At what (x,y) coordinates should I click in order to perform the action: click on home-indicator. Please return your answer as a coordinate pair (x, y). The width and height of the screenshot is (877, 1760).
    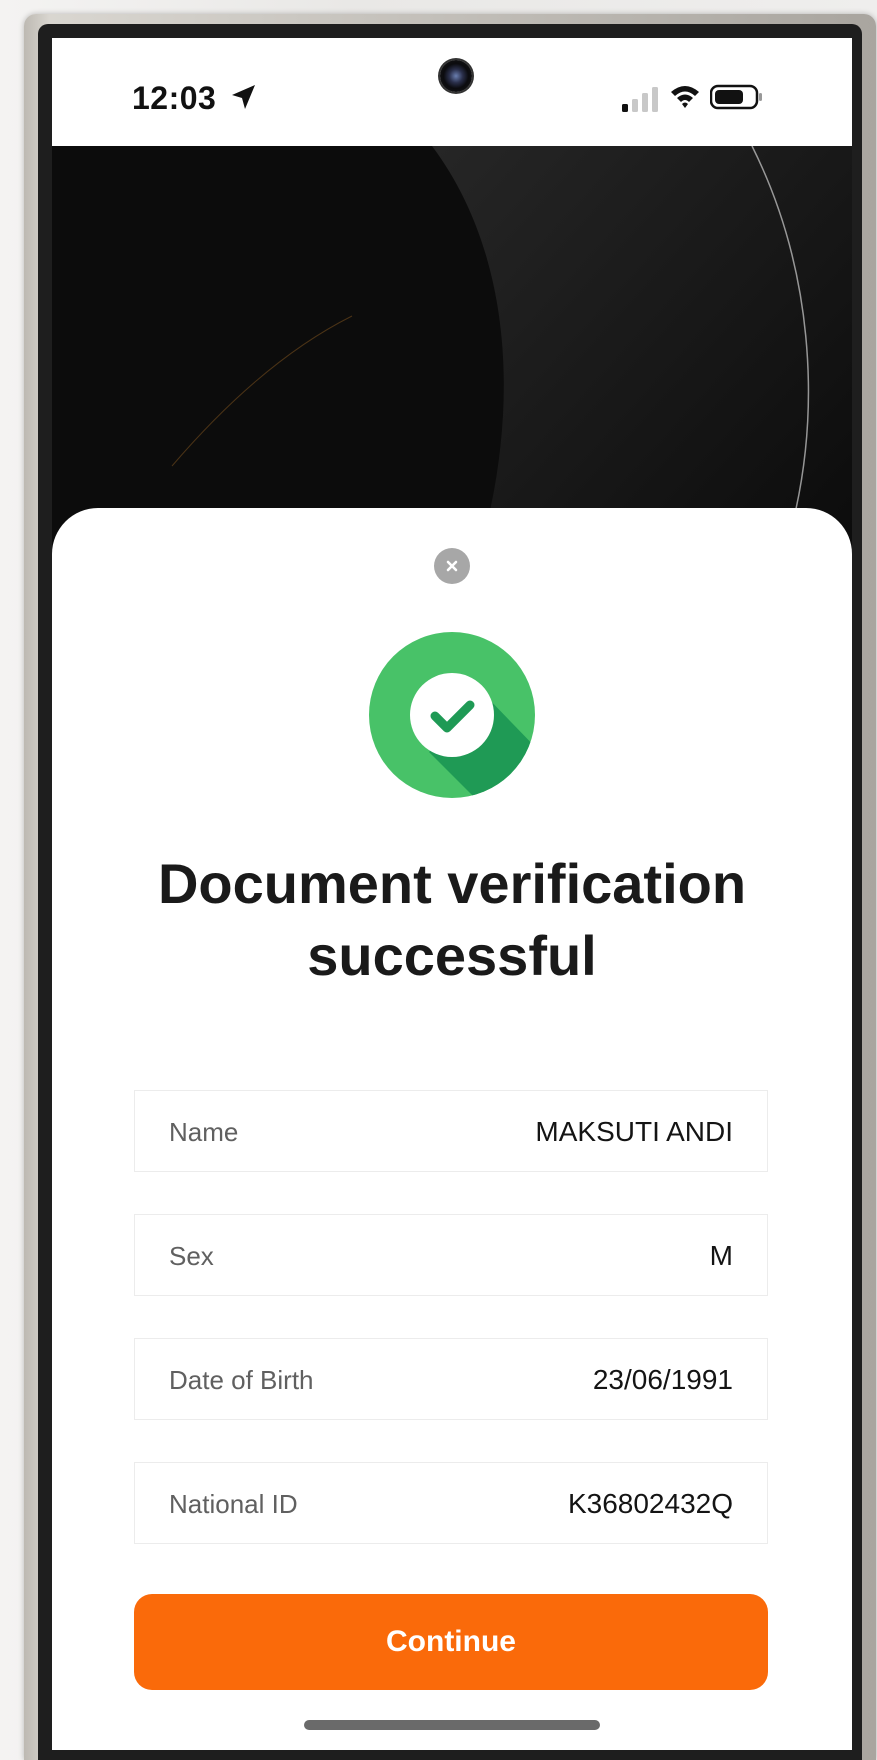
    Looking at the image, I should click on (452, 1725).